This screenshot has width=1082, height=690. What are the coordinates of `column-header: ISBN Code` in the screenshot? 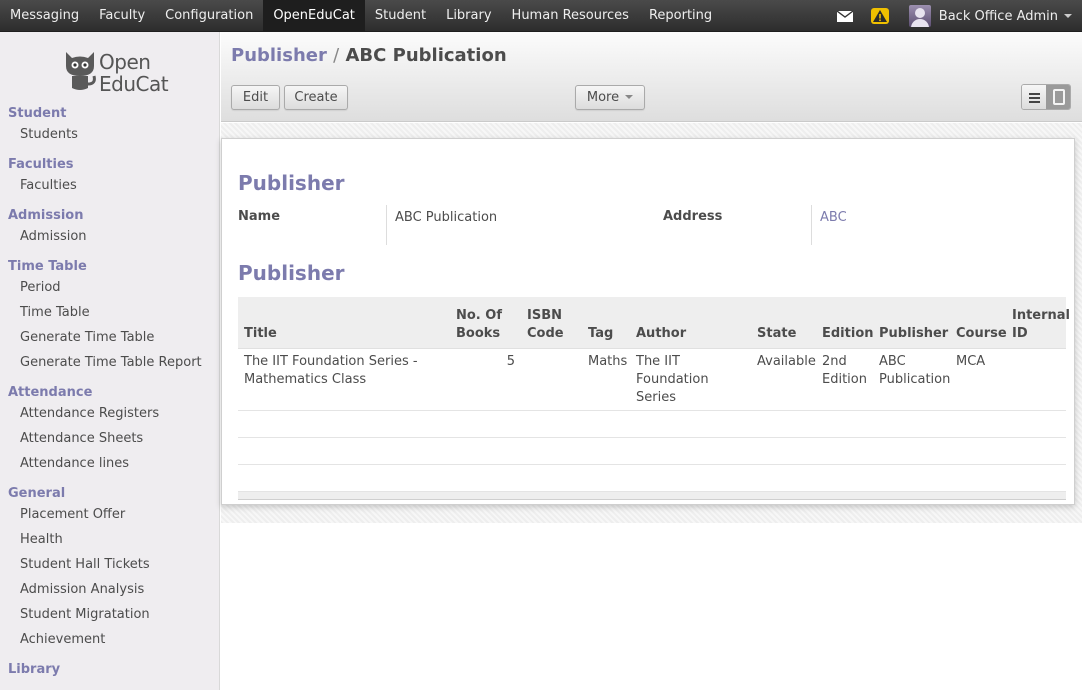 It's located at (551, 323).